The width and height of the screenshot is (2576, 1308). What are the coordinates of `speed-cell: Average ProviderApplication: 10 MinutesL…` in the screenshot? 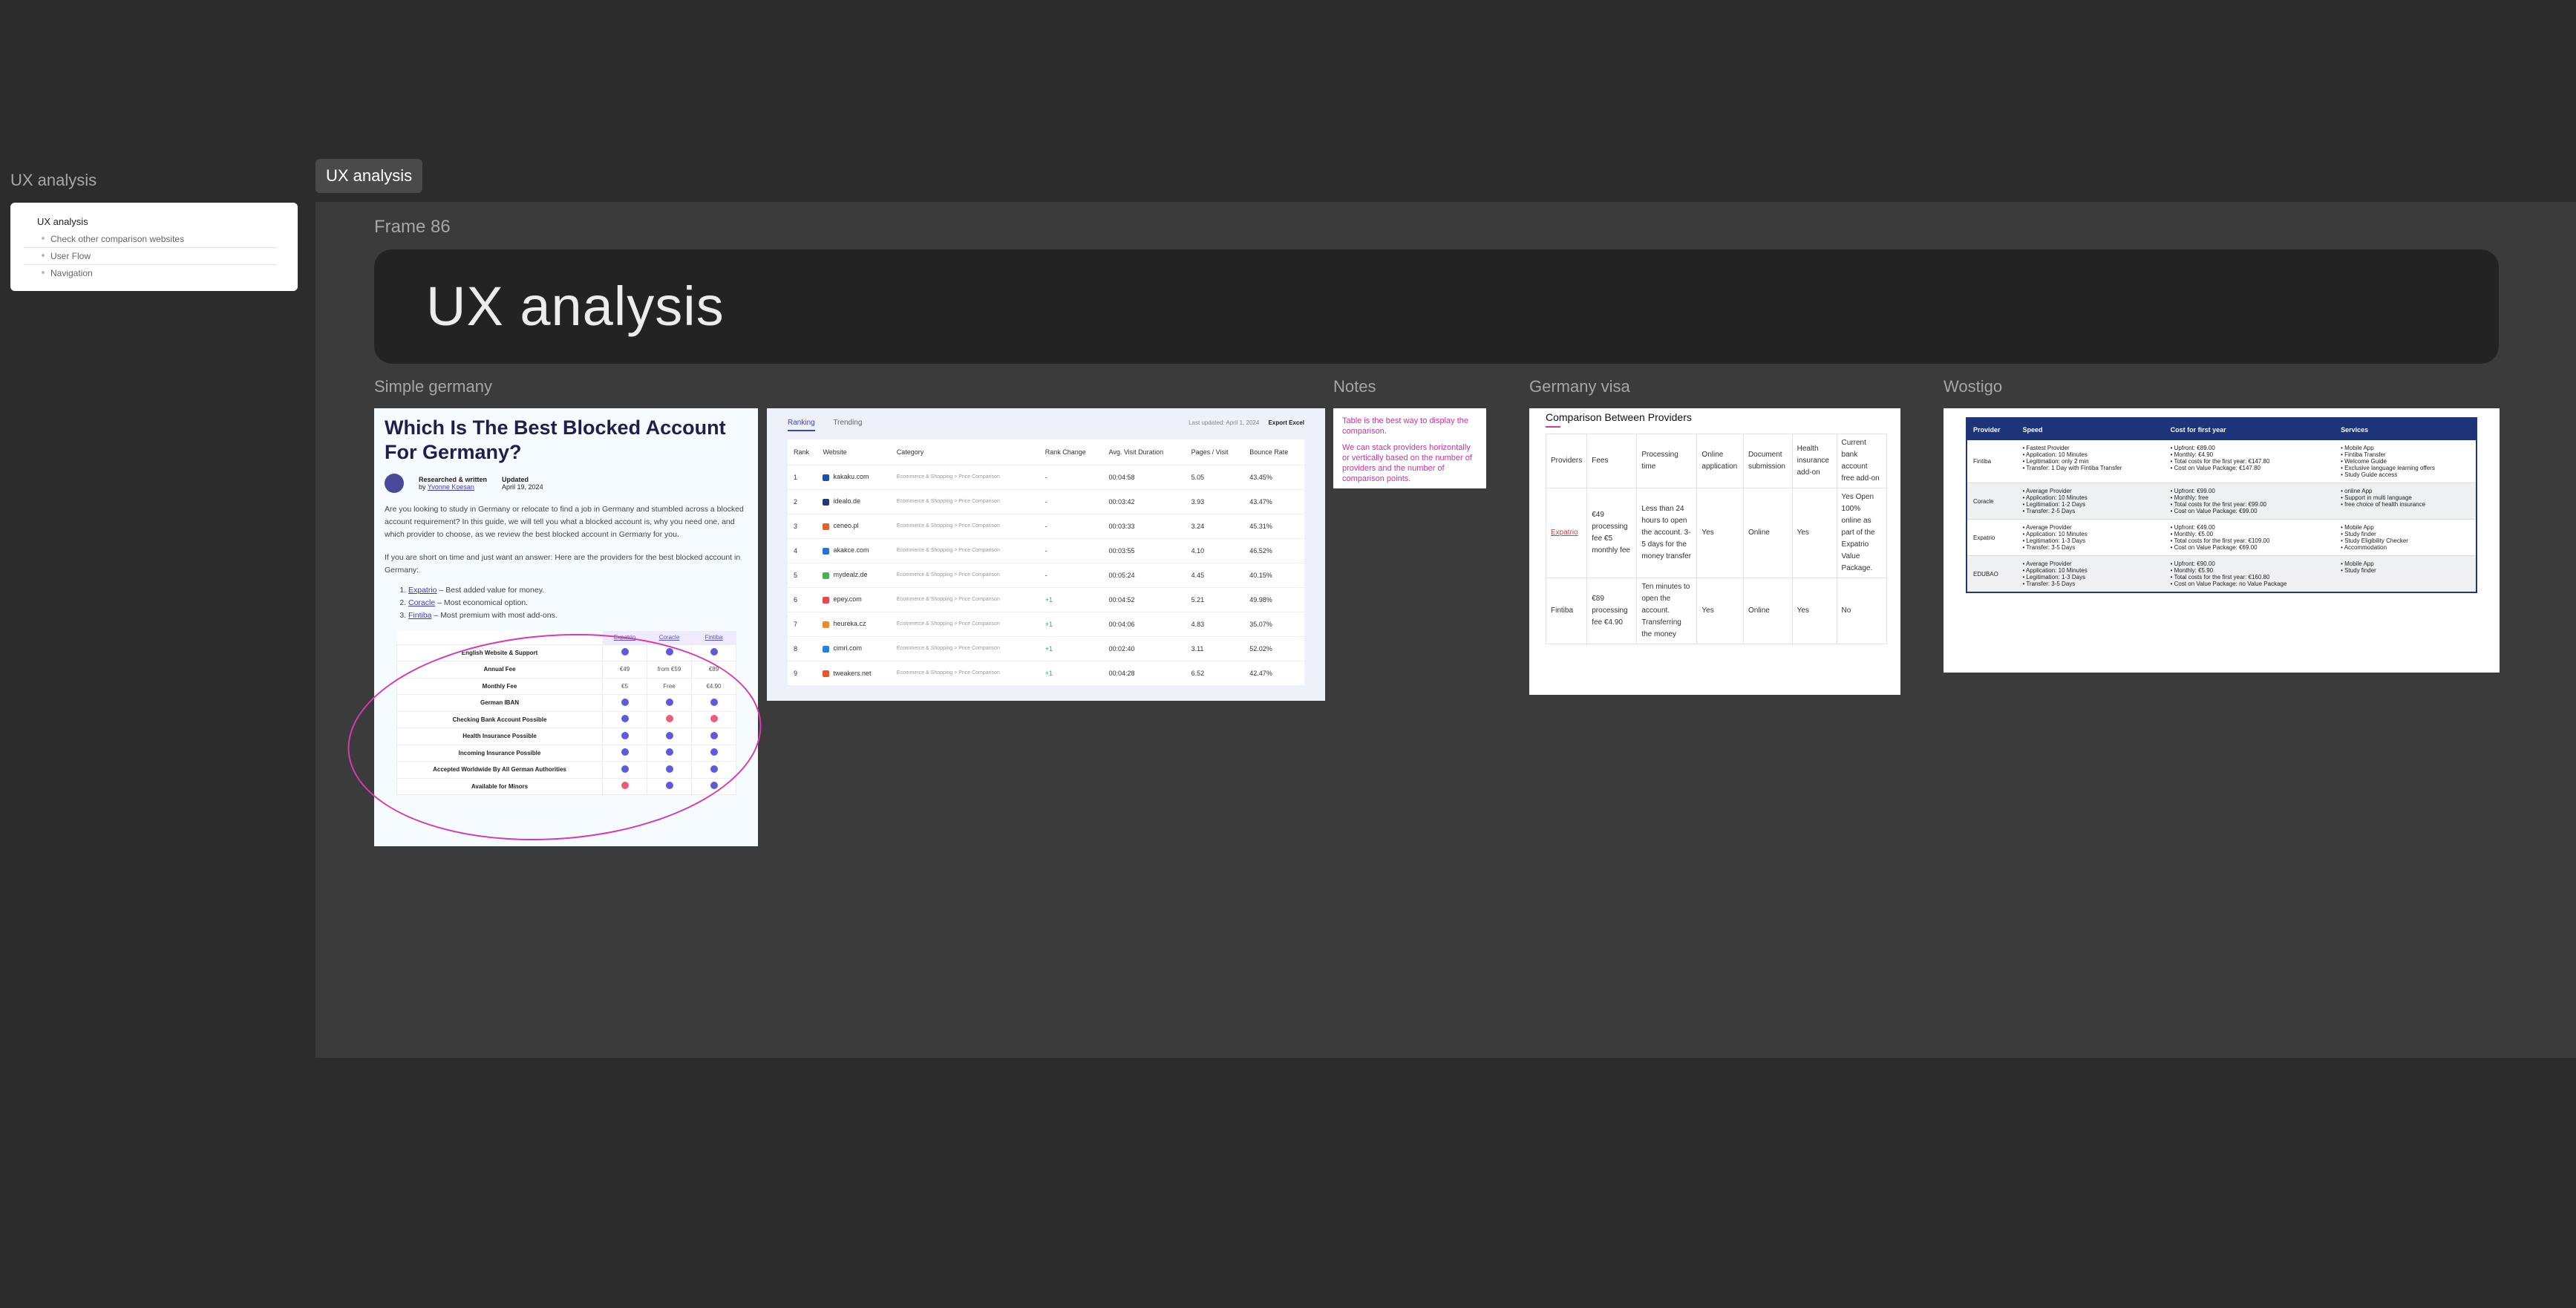 It's located at (2090, 574).